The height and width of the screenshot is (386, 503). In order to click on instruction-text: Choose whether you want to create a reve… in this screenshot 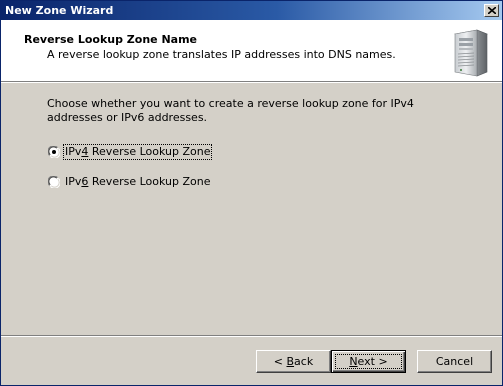, I will do `click(230, 110)`.